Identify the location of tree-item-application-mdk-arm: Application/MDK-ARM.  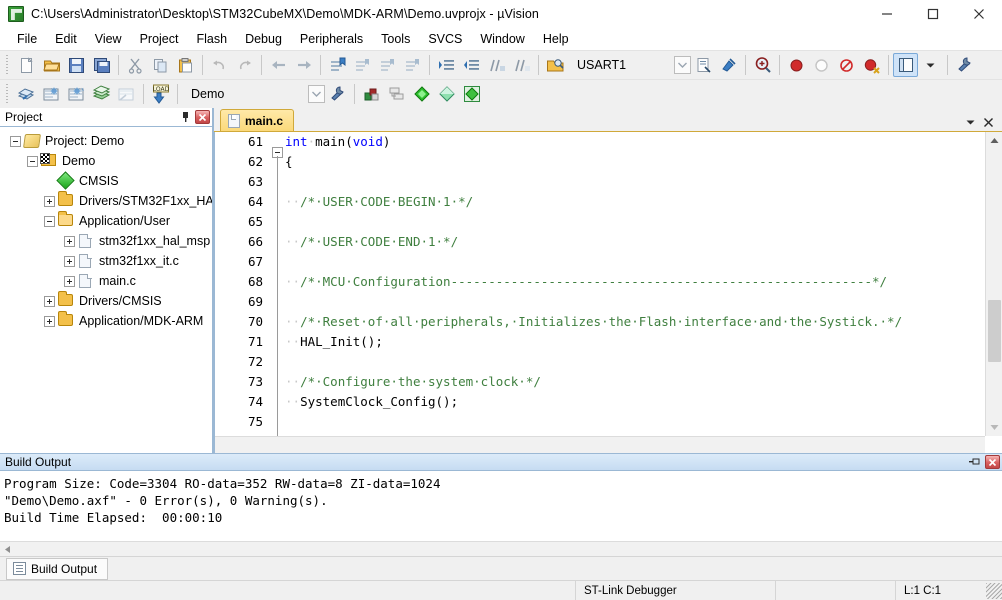
(106, 321).